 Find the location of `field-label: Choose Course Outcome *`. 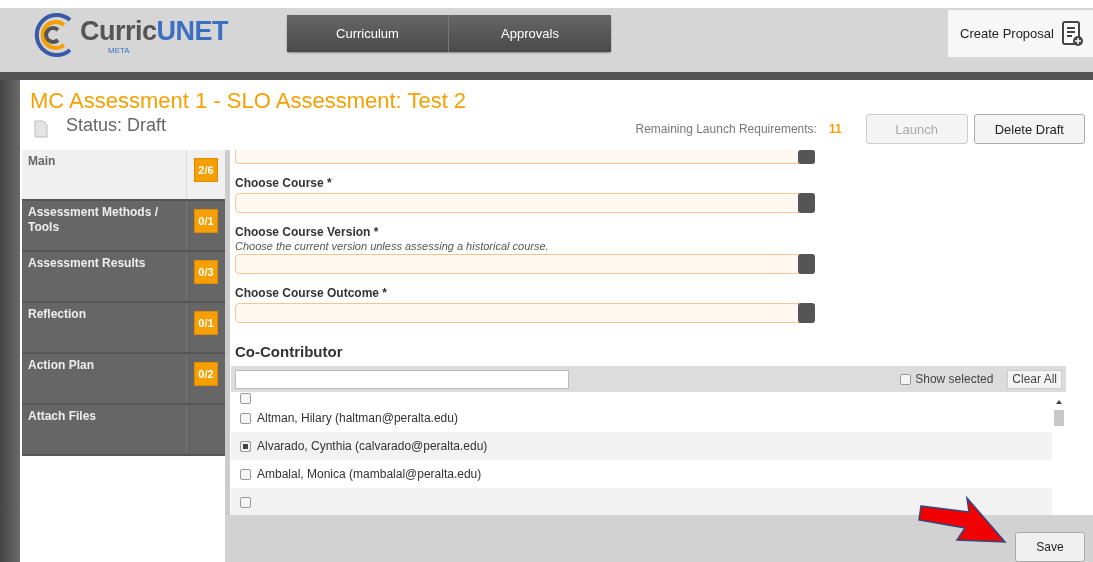

field-label: Choose Course Outcome * is located at coordinates (312, 293).